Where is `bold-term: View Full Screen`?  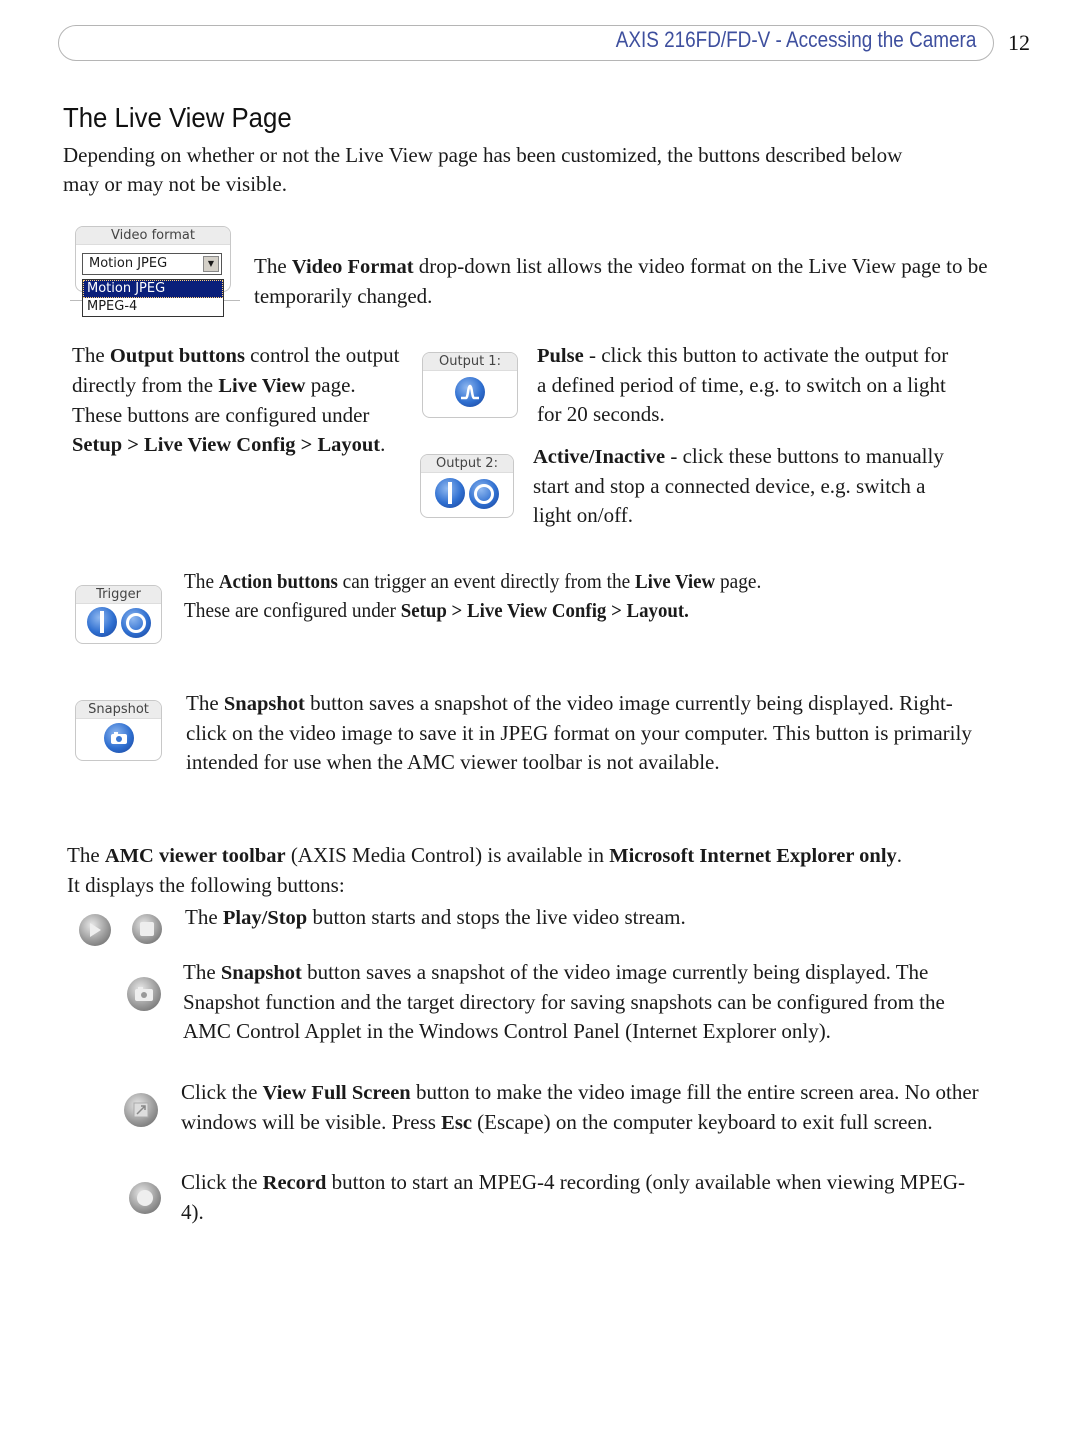 bold-term: View Full Screen is located at coordinates (336, 1093).